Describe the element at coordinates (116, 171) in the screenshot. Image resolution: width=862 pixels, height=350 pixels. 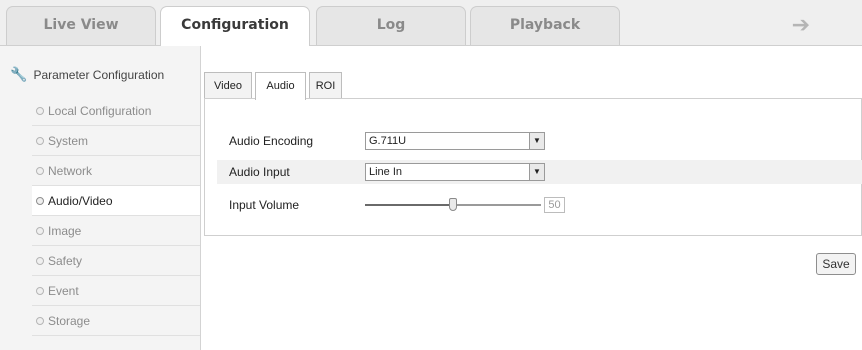
I see `sidebar-item-network: Network` at that location.